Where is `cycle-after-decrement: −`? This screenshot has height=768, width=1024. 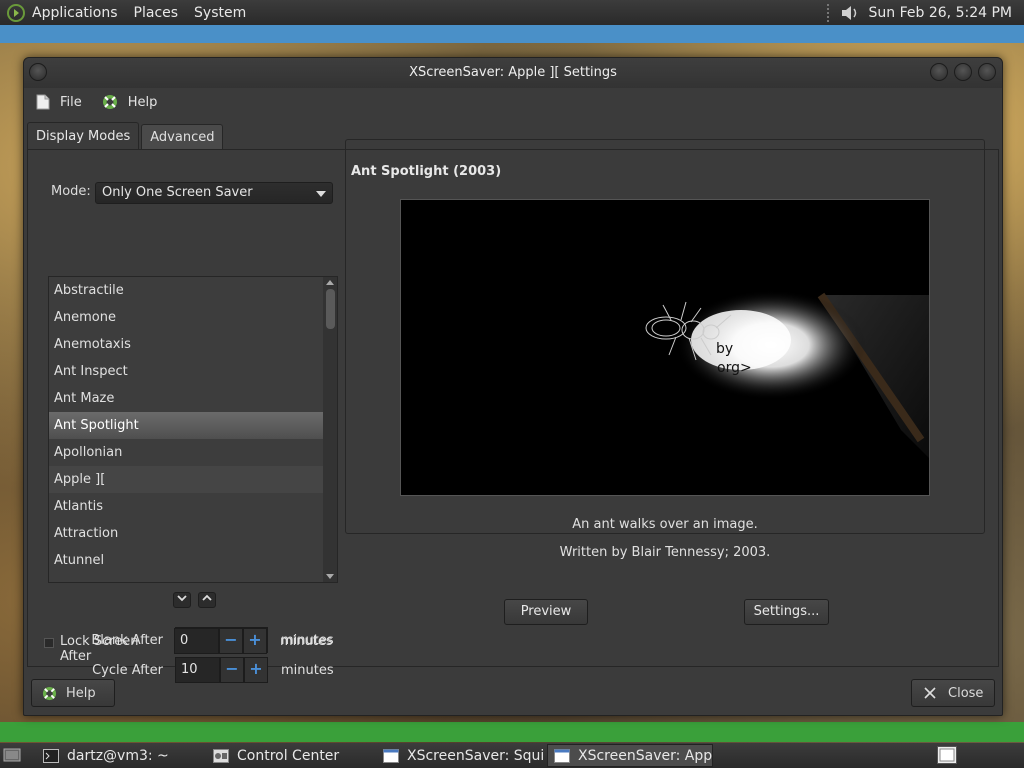
cycle-after-decrement: − is located at coordinates (232, 670).